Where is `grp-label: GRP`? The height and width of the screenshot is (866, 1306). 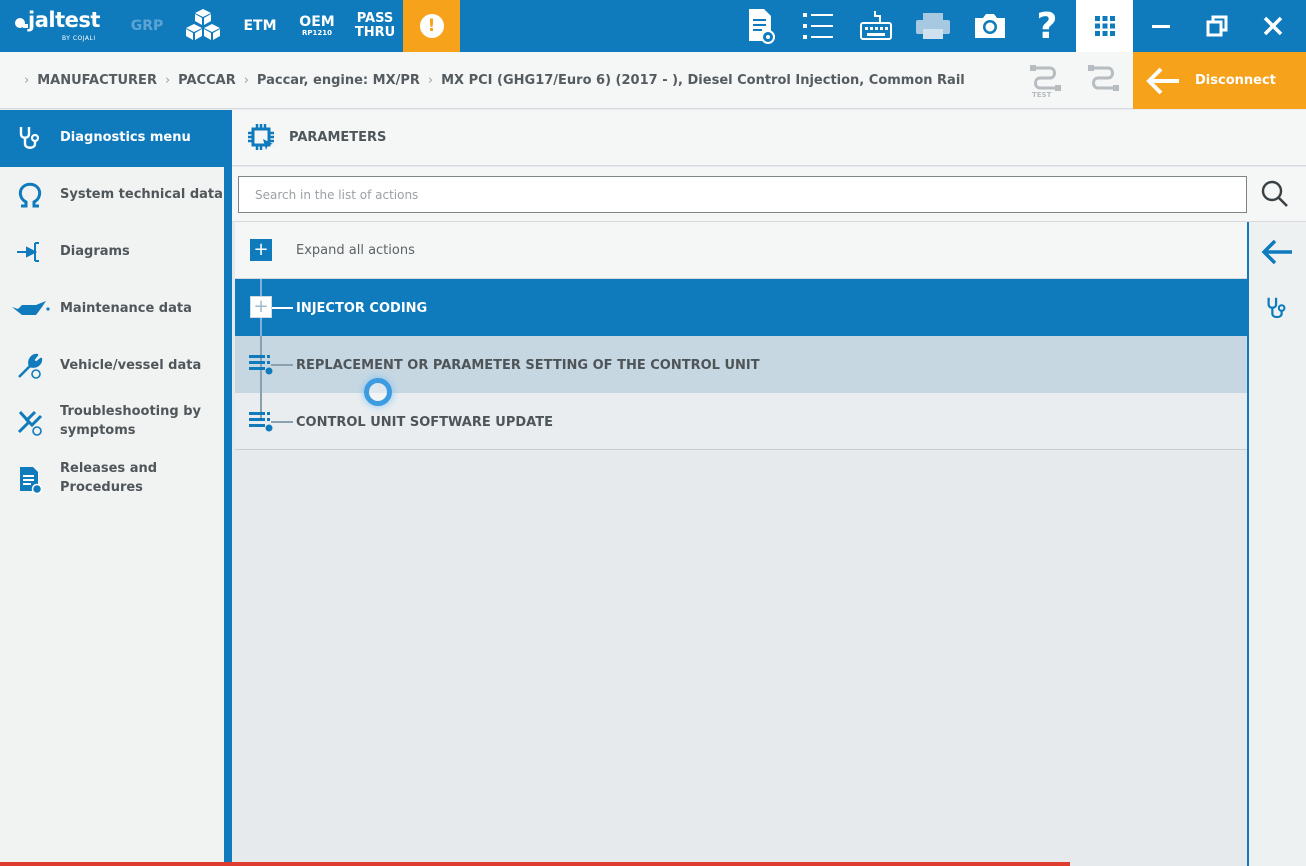 grp-label: GRP is located at coordinates (147, 26).